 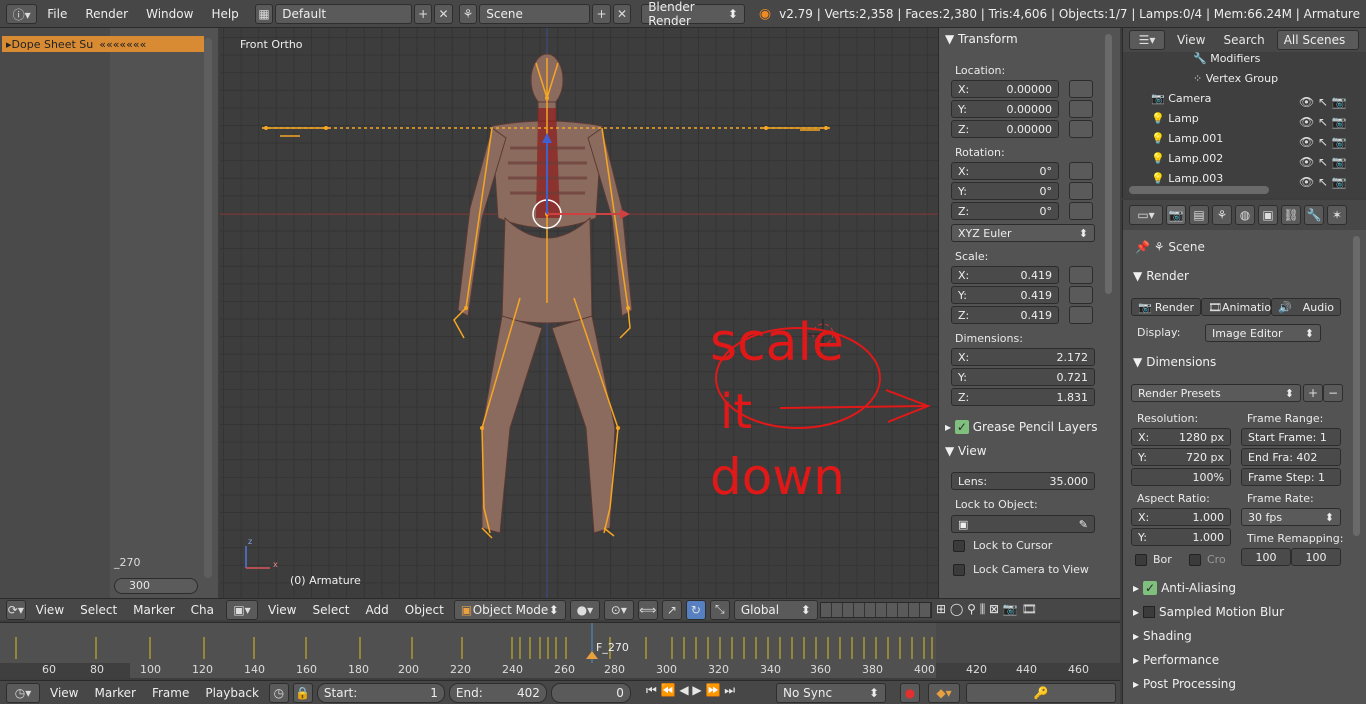 What do you see at coordinates (910, 693) in the screenshot?
I see `record-icon: ●` at bounding box center [910, 693].